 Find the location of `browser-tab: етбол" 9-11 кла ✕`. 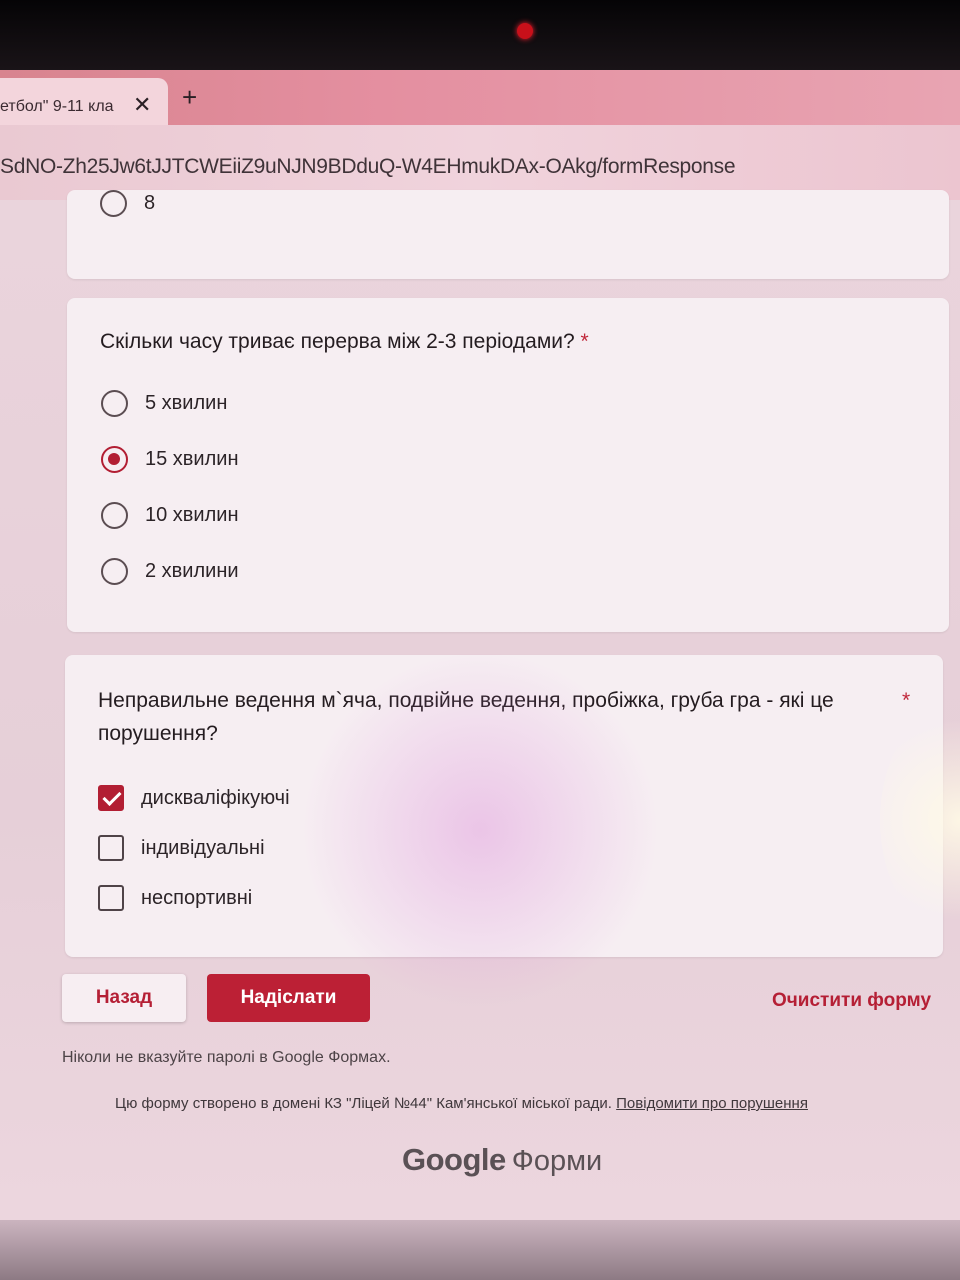

browser-tab: етбол" 9-11 кла ✕ is located at coordinates (84, 103).